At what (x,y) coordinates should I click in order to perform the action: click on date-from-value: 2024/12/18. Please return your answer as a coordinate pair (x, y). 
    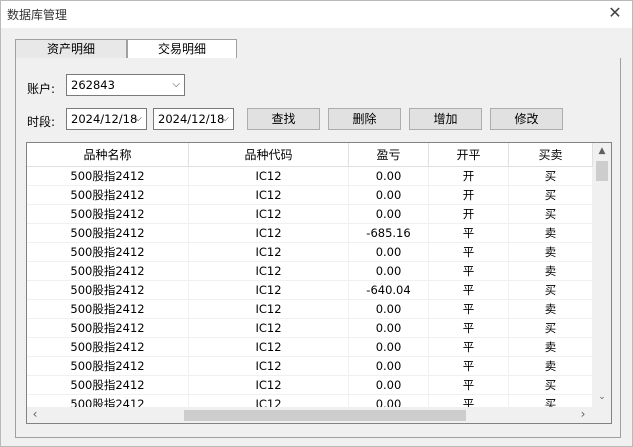
    Looking at the image, I should click on (104, 119).